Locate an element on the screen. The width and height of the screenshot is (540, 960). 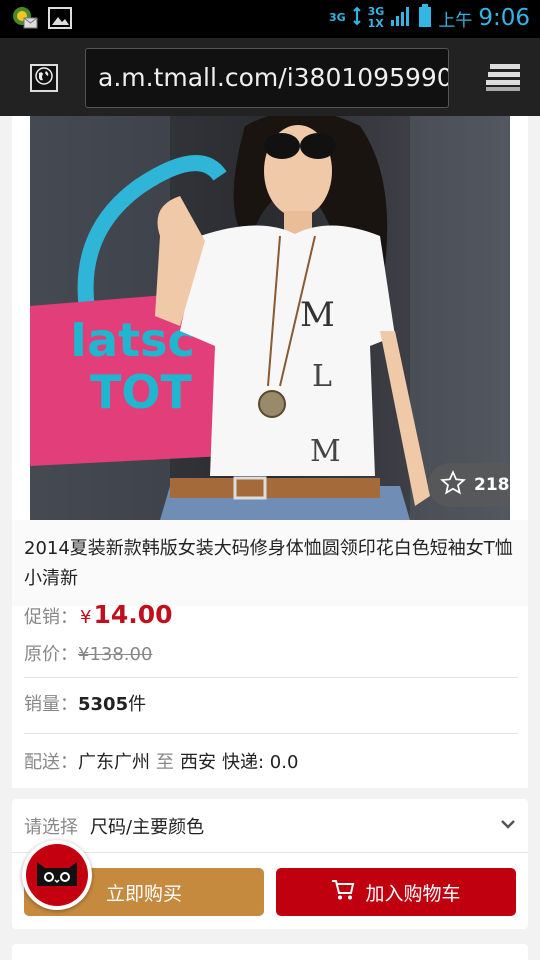
menu-icon is located at coordinates (504, 80).